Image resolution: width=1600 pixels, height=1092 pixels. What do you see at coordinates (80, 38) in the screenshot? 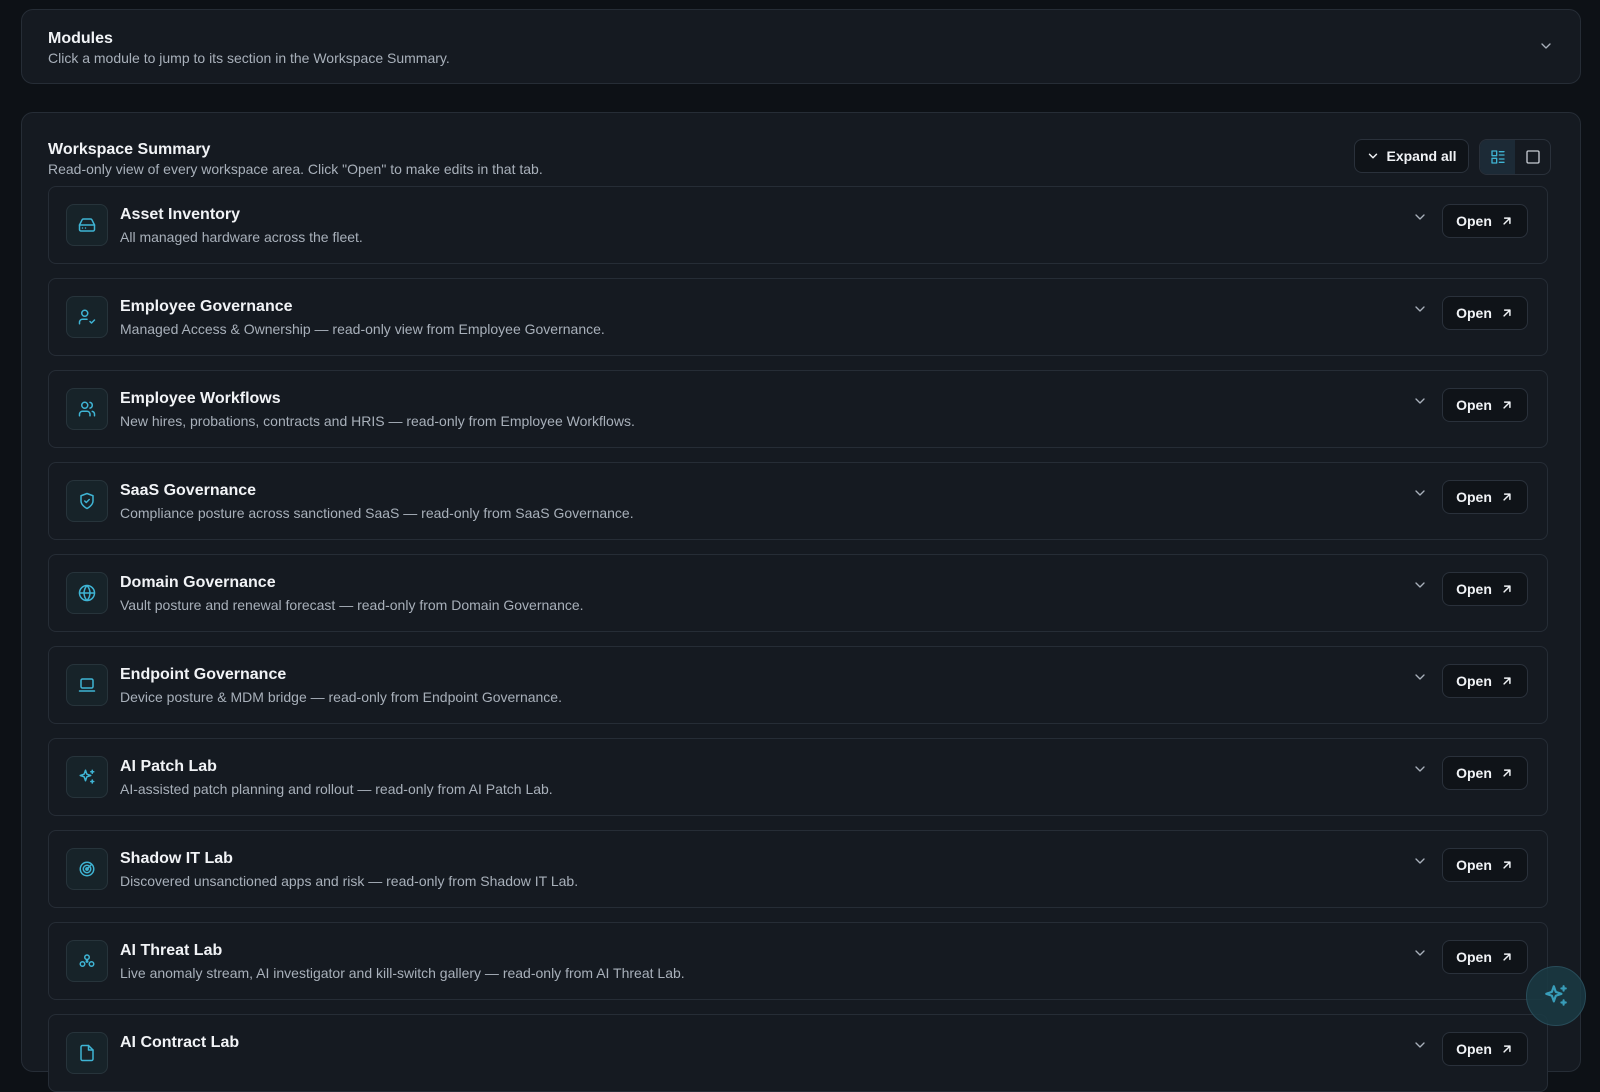
I see `modules-title: Modules` at bounding box center [80, 38].